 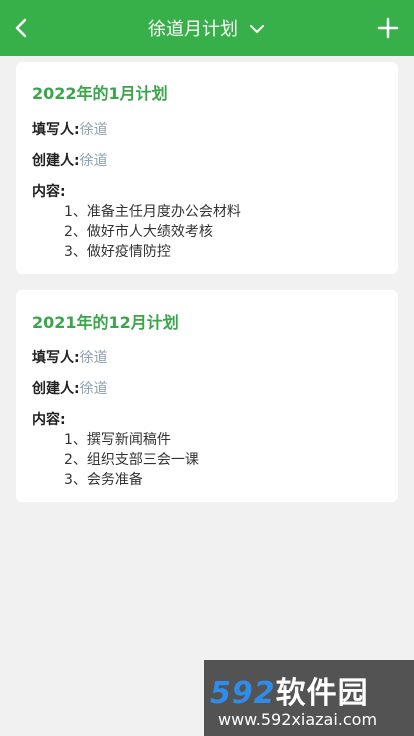 I want to click on plan-title: 2021年的12月计划, so click(x=105, y=322).